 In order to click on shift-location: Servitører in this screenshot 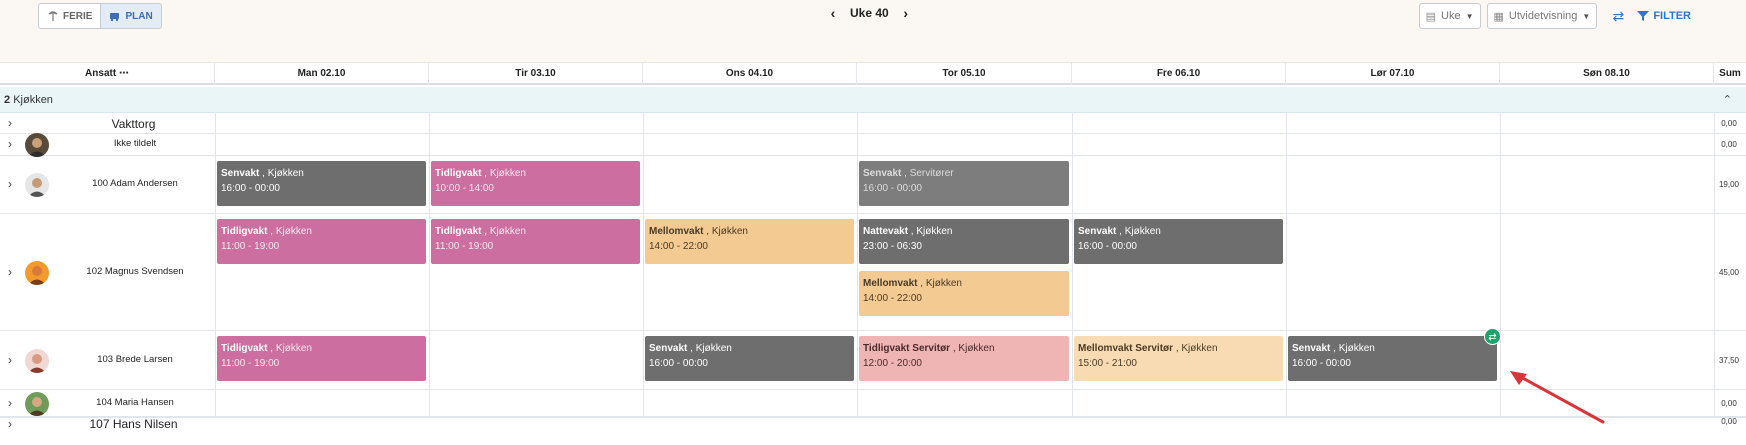, I will do `click(931, 173)`.